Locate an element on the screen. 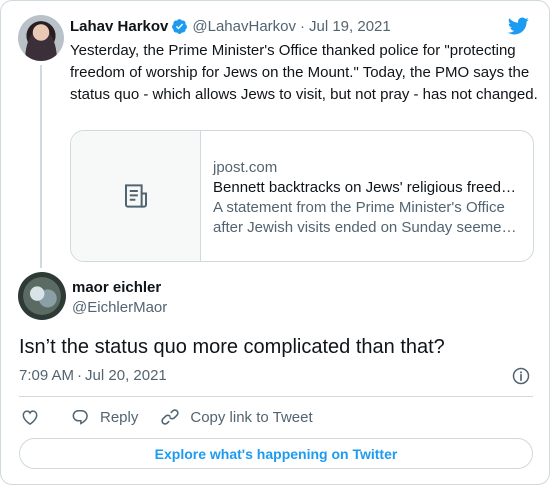 The image size is (550, 485). link-card-domain: jpost.com is located at coordinates (245, 167).